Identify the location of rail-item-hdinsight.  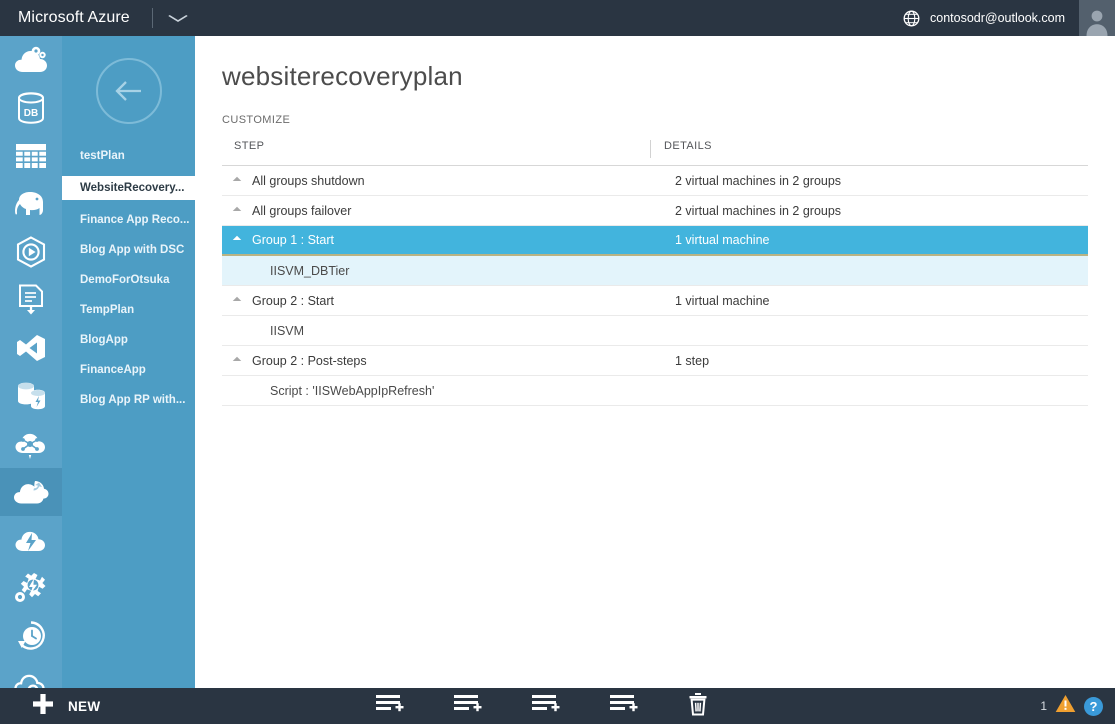
(31, 204).